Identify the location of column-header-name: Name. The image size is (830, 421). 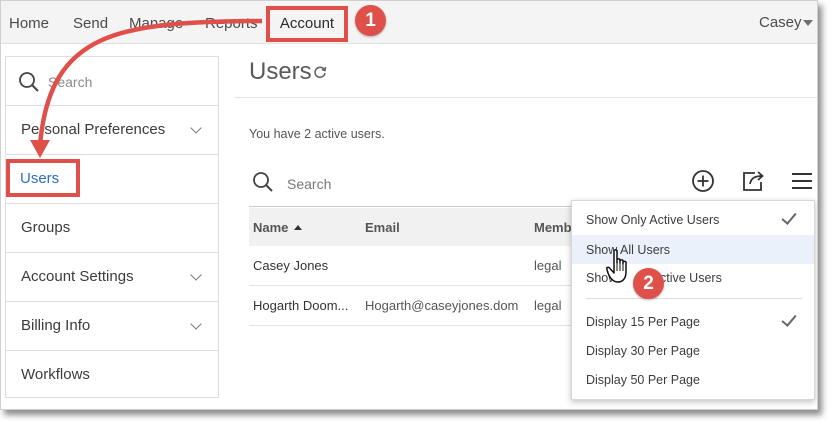
(270, 227).